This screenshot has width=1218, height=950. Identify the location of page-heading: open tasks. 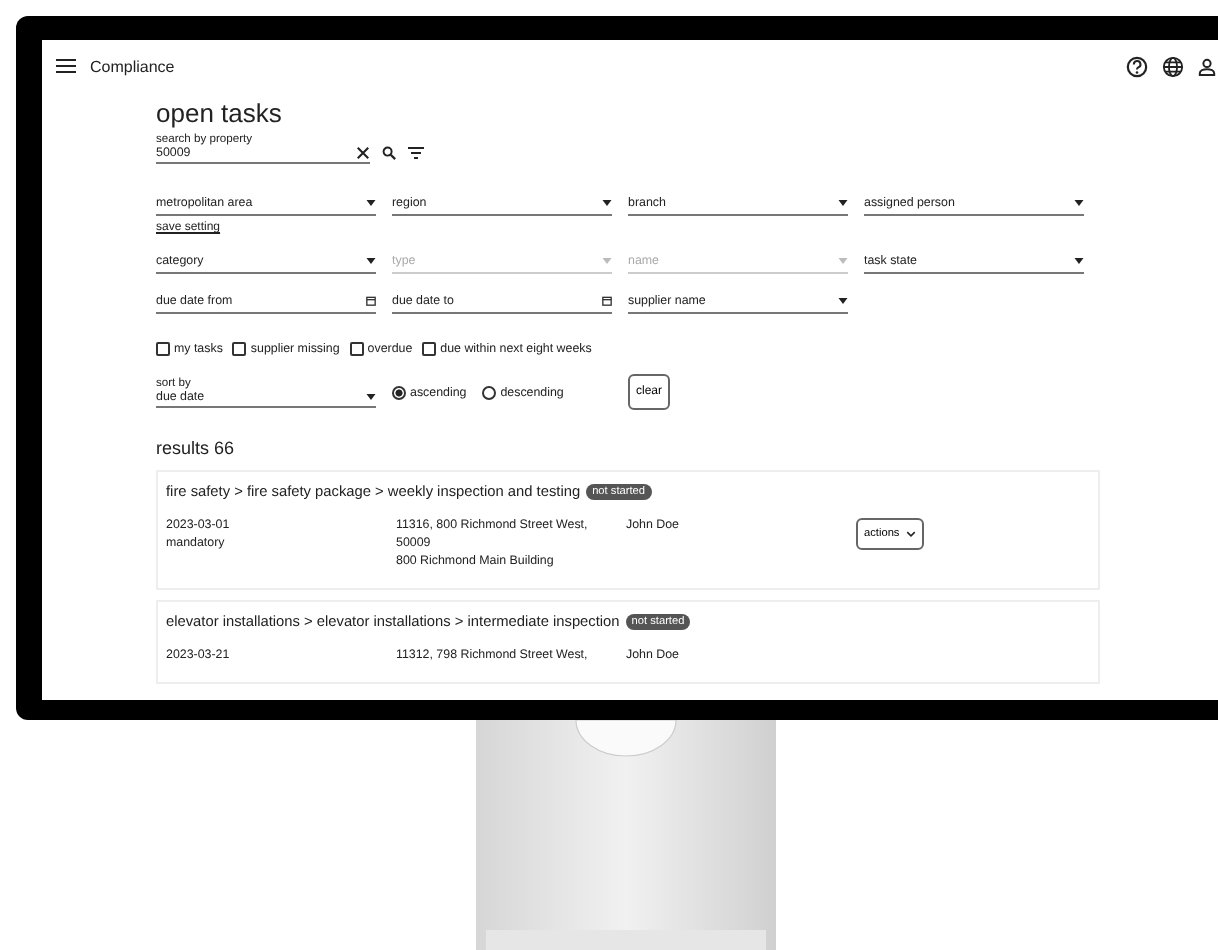
(220, 113).